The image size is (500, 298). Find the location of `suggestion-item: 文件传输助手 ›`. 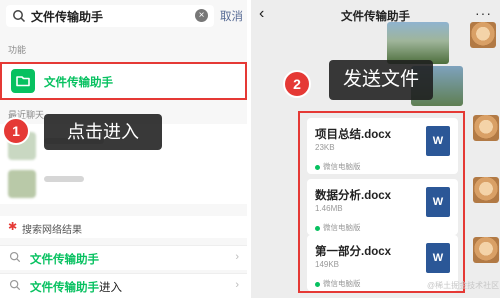

suggestion-item: 文件传输助手 › is located at coordinates (123, 257).